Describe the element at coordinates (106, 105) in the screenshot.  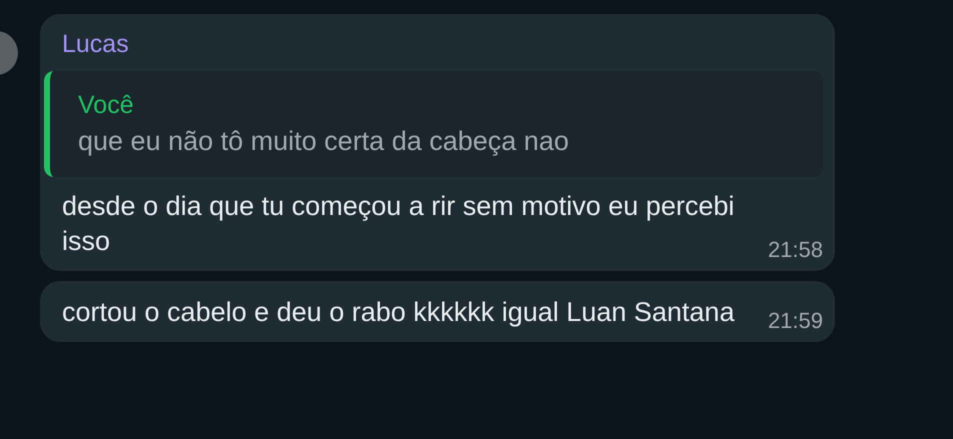
I see `quote-author: Você` at that location.